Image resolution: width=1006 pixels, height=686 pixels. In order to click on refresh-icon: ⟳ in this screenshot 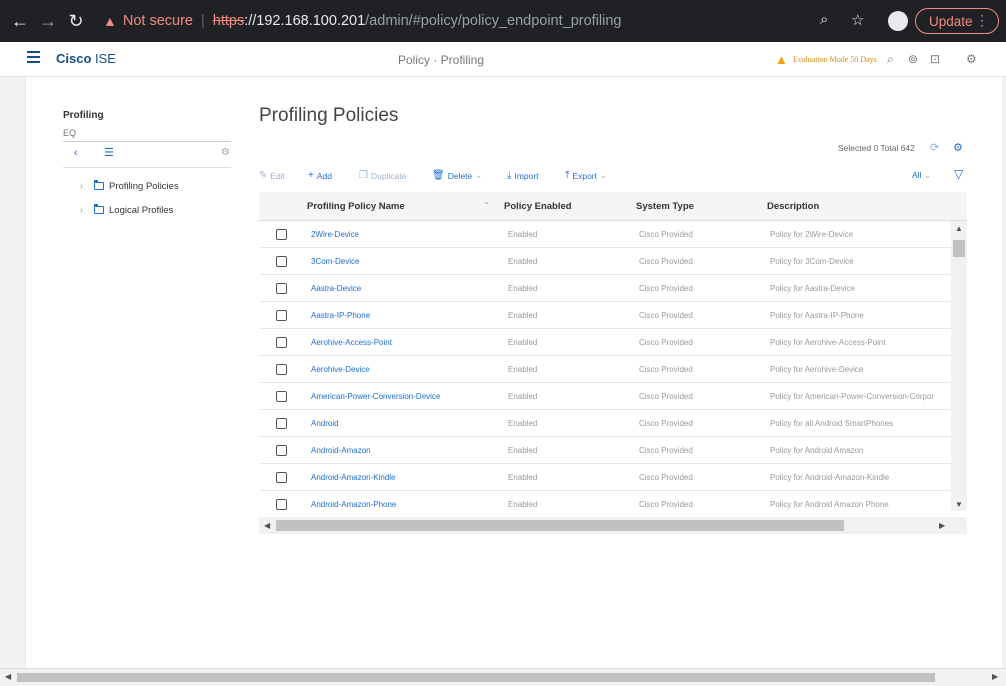, I will do `click(934, 147)`.